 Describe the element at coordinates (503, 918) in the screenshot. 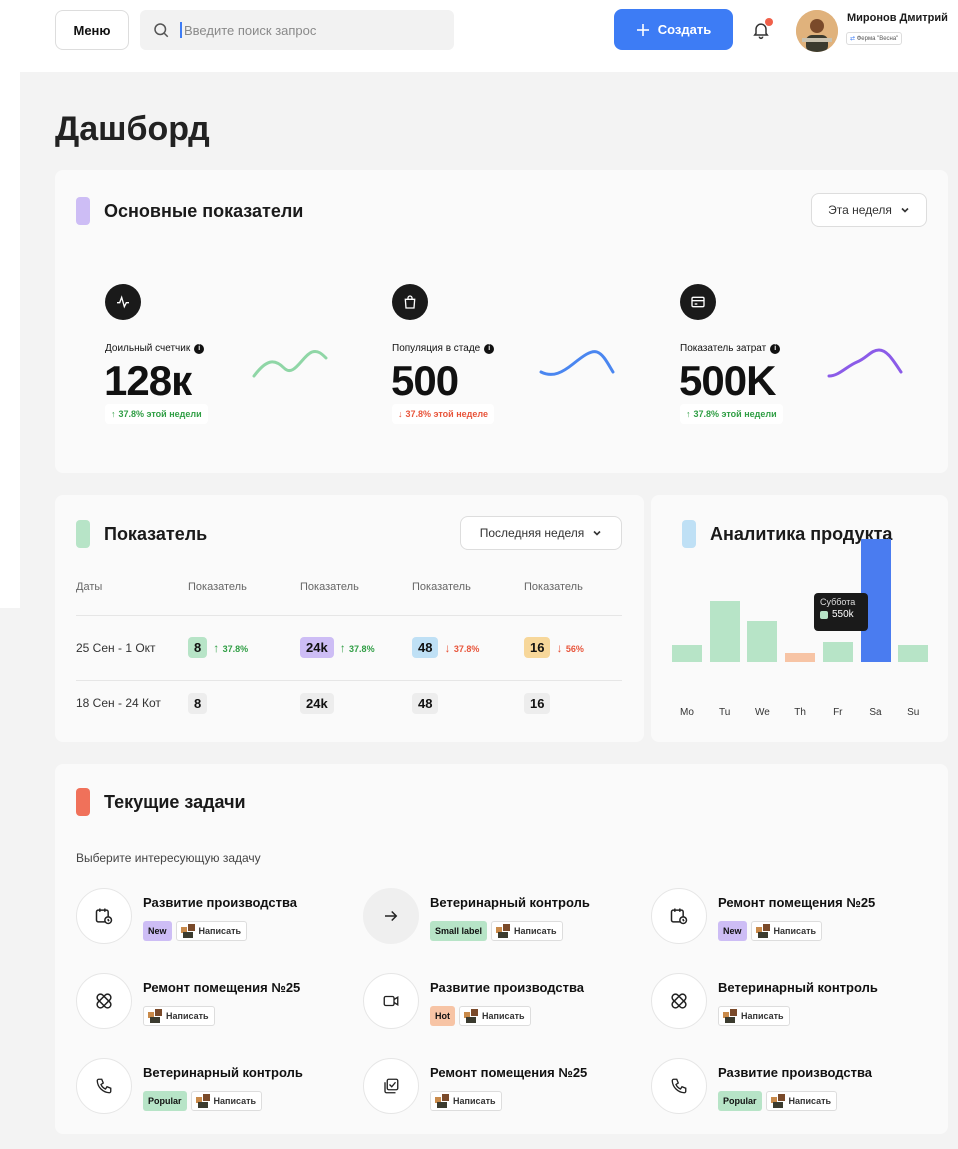

I see `task-item: Ветеринарный контроль Small label Написать` at that location.